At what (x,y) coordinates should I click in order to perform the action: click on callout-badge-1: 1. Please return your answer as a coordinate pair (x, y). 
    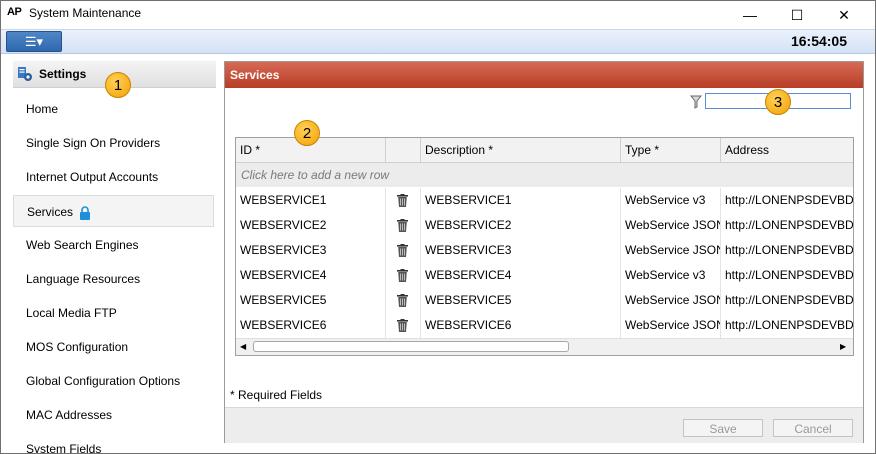
    Looking at the image, I should click on (118, 85).